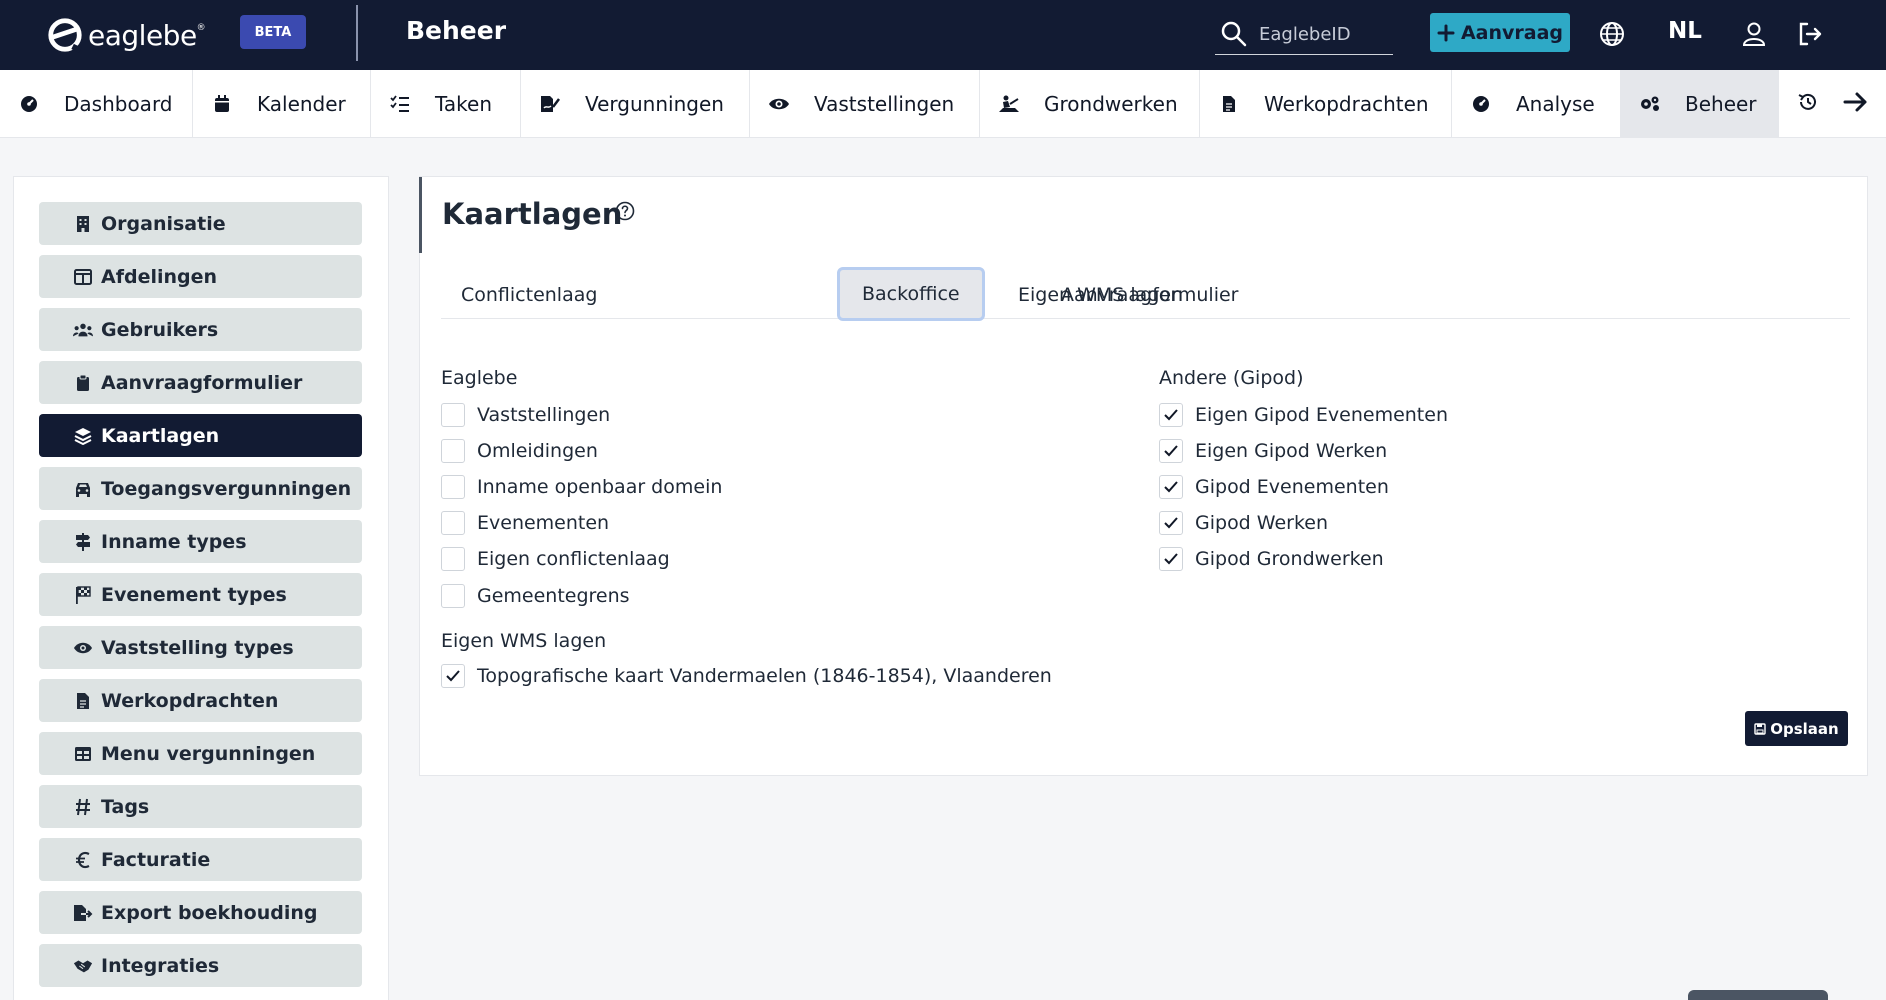  I want to click on logout-icon, so click(1810, 34).